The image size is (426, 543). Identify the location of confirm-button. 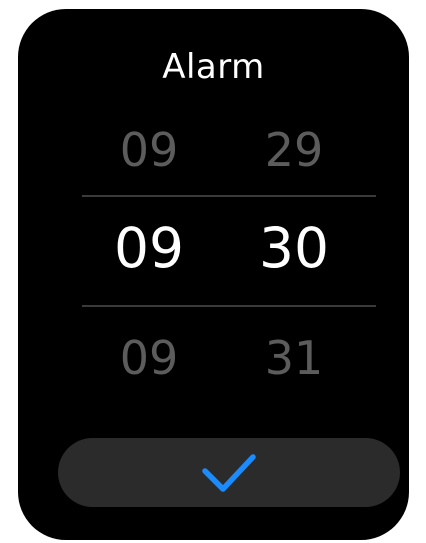
(229, 472).